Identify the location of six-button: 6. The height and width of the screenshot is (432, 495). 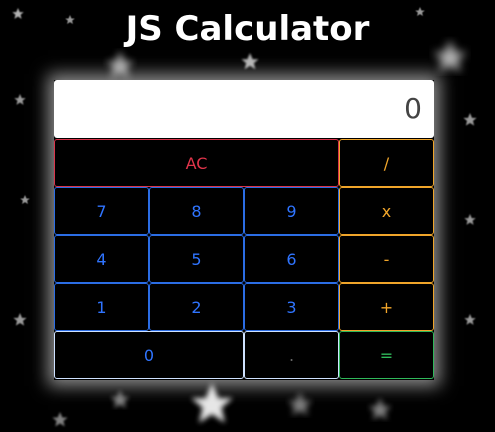
(291, 259).